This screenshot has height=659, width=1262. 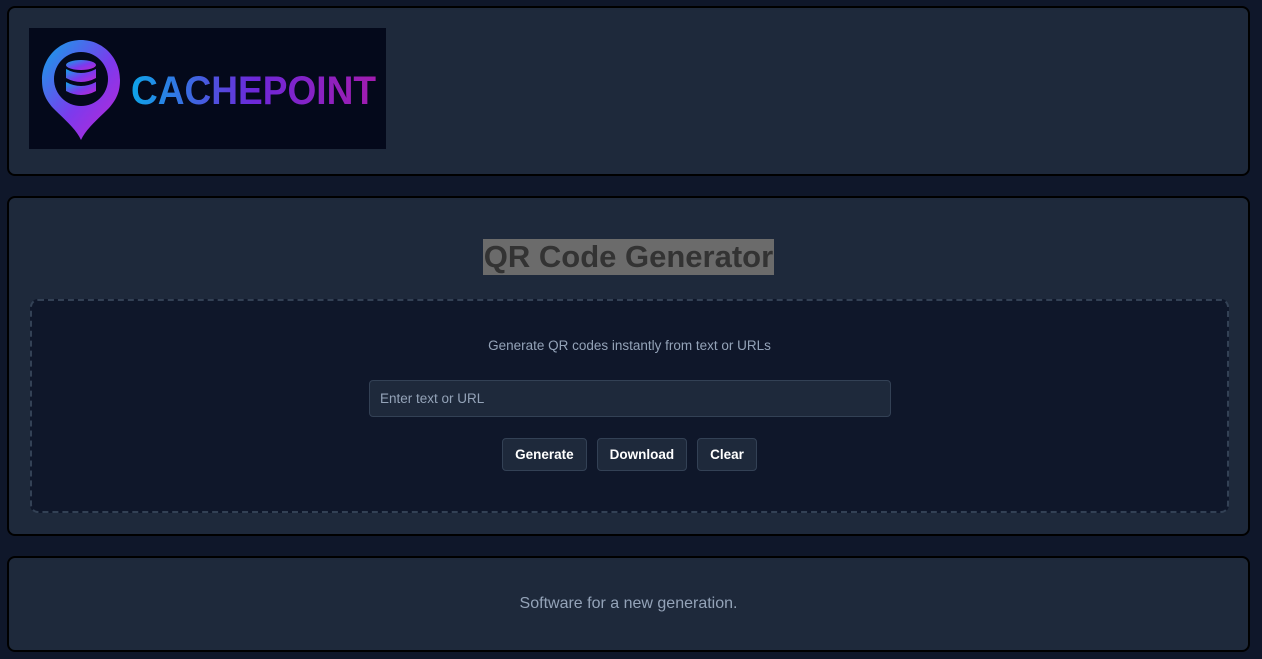 I want to click on footer-panel: Software for a new generation., so click(x=628, y=604).